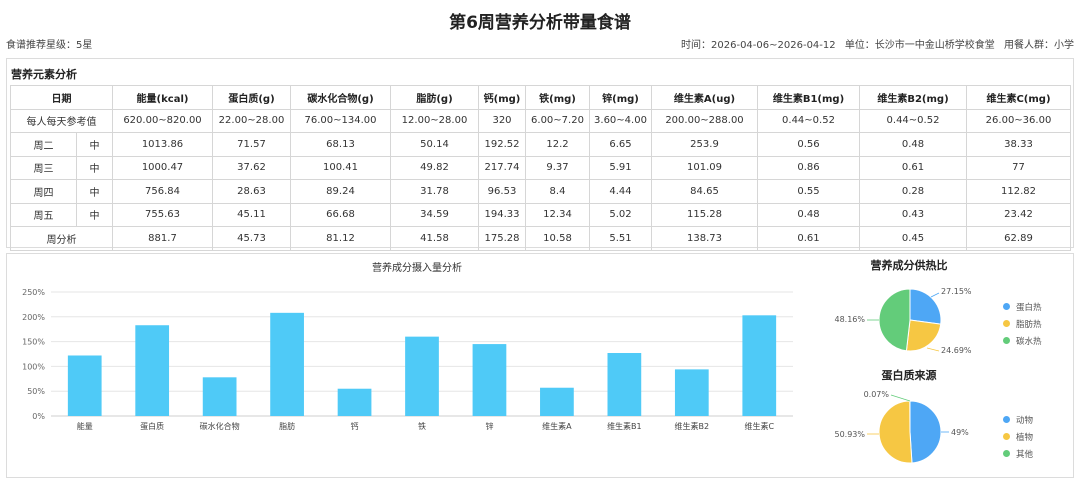 The image size is (1080, 485). I want to click on column-header: 维生素B2(mg), so click(913, 97).